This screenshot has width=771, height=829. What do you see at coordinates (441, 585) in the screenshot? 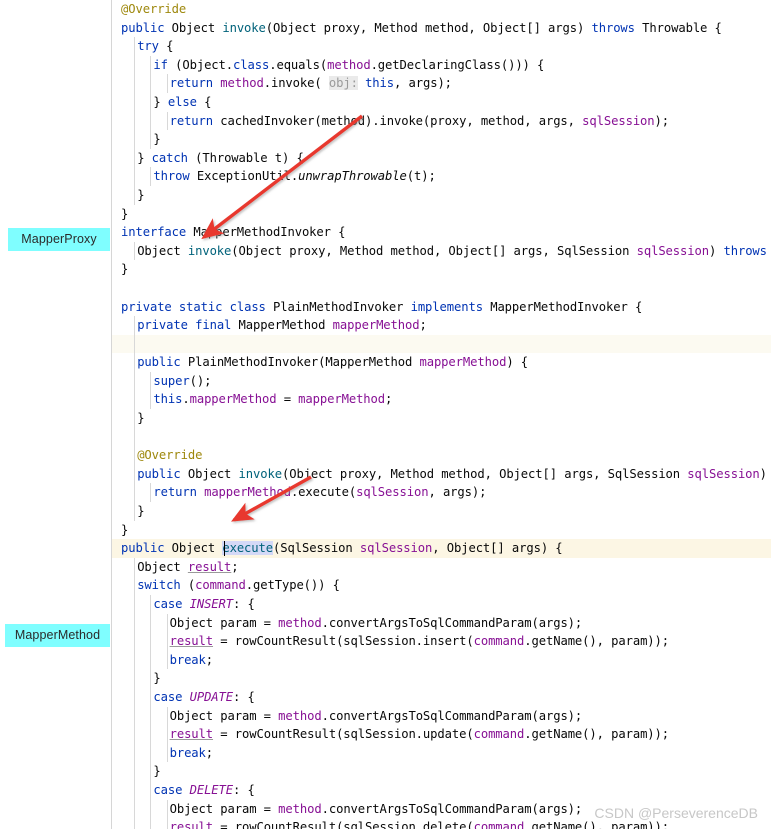
I see `code-line: switch (command.getType()) {` at bounding box center [441, 585].